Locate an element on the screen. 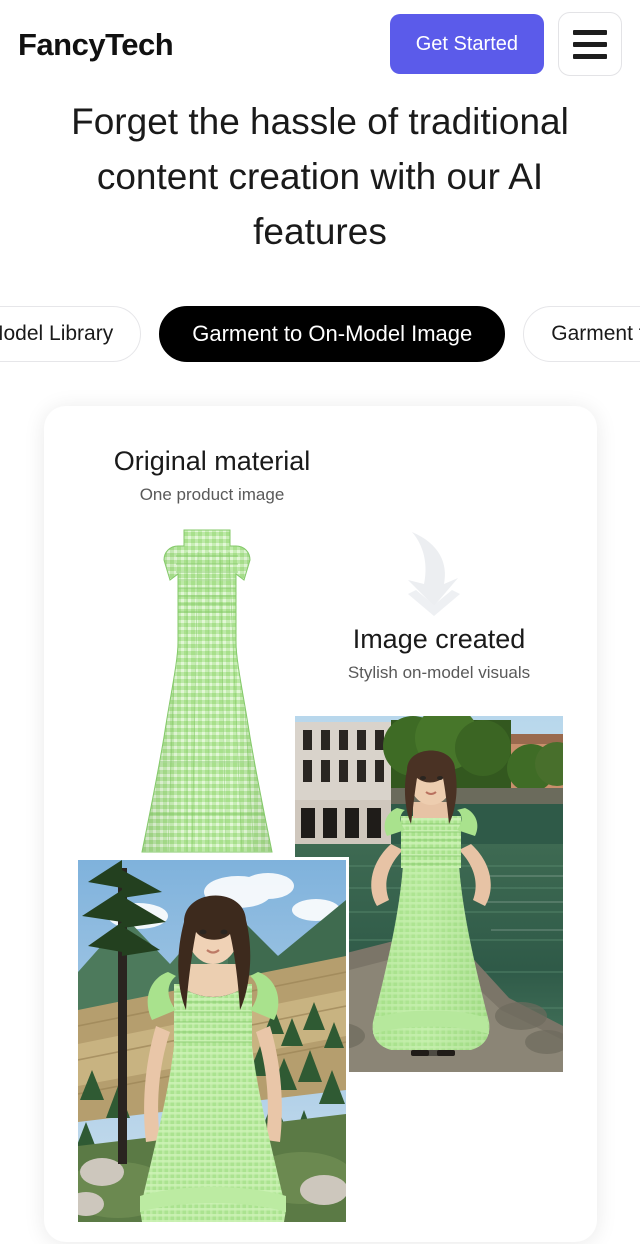 The height and width of the screenshot is (1244, 640). image-created-block: Image created Stylish on-model visuals is located at coordinates (439, 653).